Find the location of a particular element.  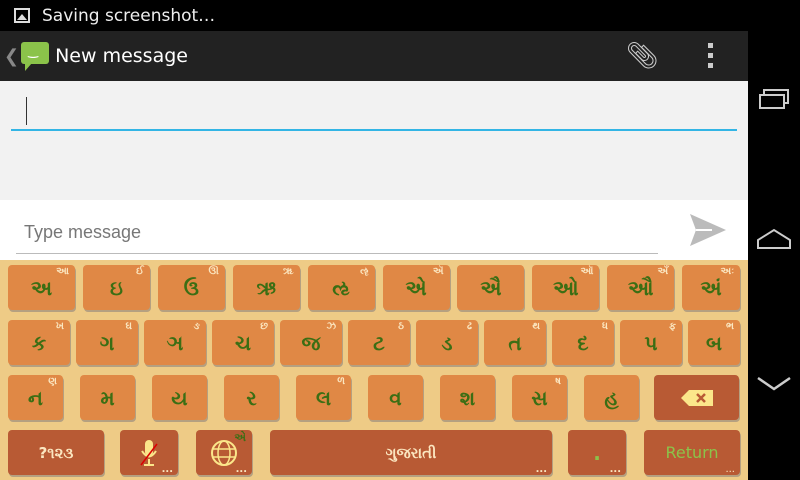

key-label: ક is located at coordinates (39, 342).